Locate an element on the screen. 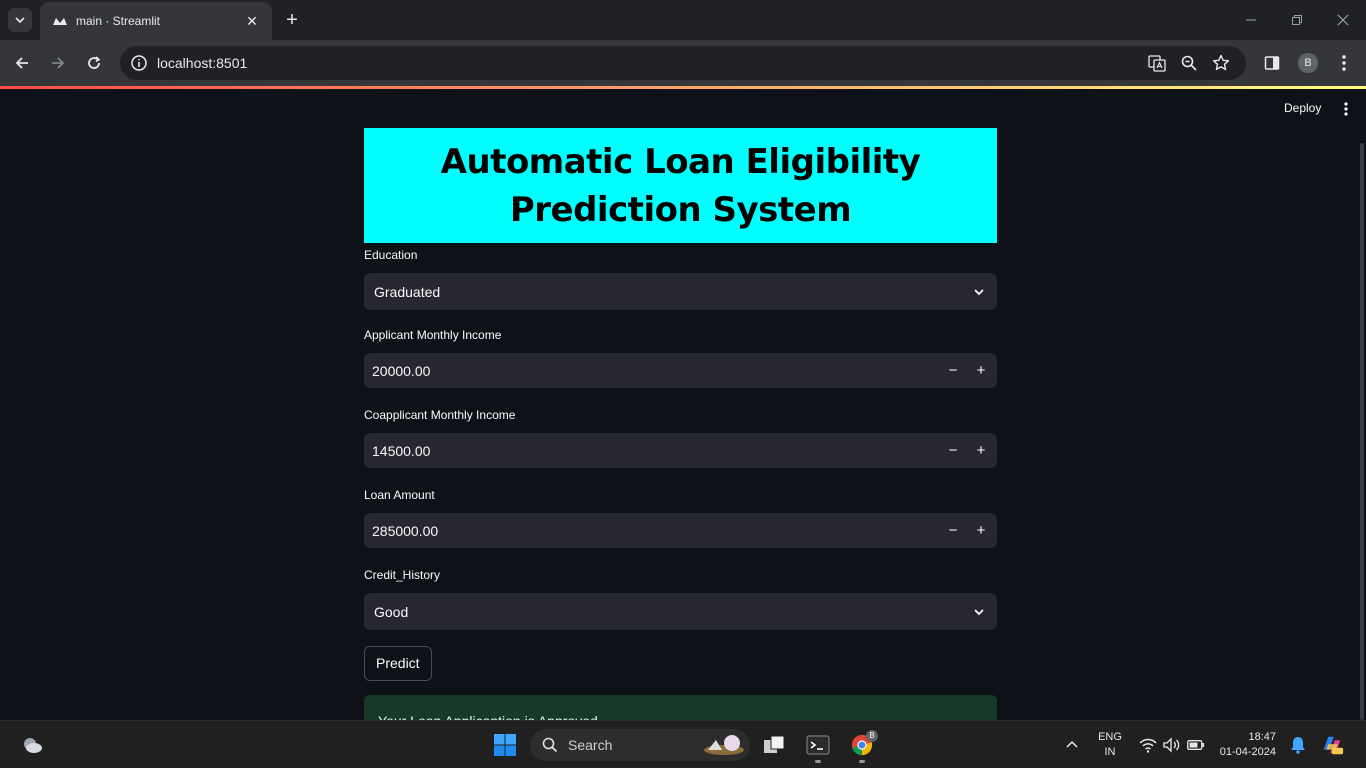 This screenshot has height=768, width=1366. browser-toolbar: localhost:8501 B is located at coordinates (683, 63).